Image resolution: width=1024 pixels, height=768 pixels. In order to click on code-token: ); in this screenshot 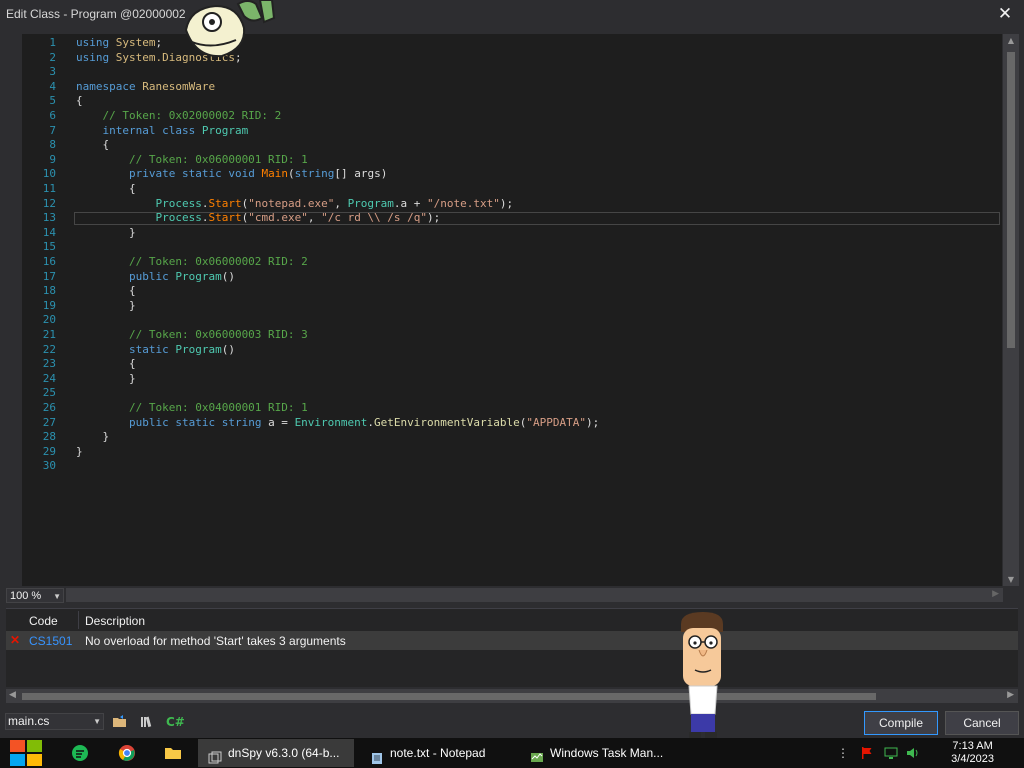, I will do `click(592, 422)`.